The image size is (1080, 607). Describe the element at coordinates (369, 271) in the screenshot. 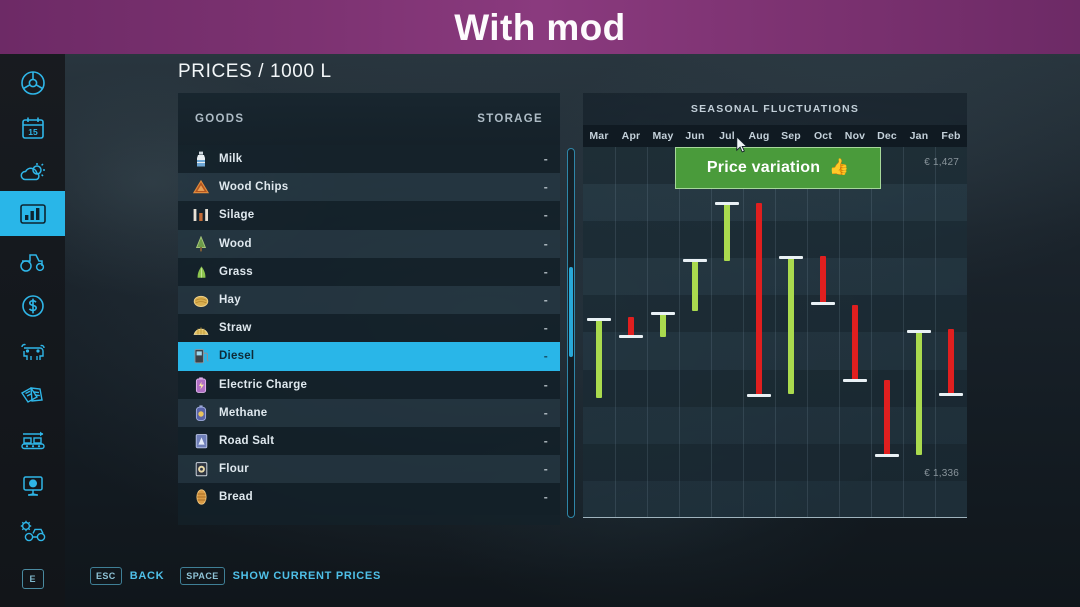

I see `goods-row-grass: Grass -` at that location.